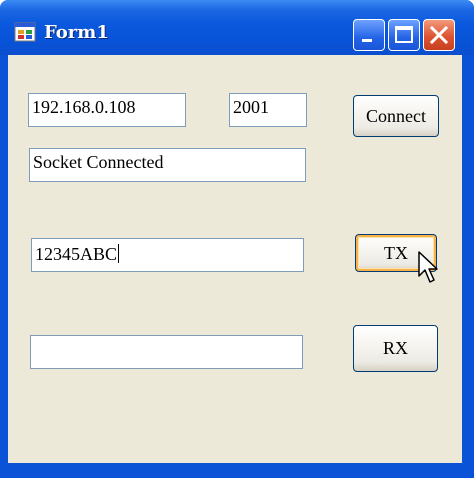 The image size is (474, 478). What do you see at coordinates (428, 267) in the screenshot?
I see `mouse-pointer-icon` at bounding box center [428, 267].